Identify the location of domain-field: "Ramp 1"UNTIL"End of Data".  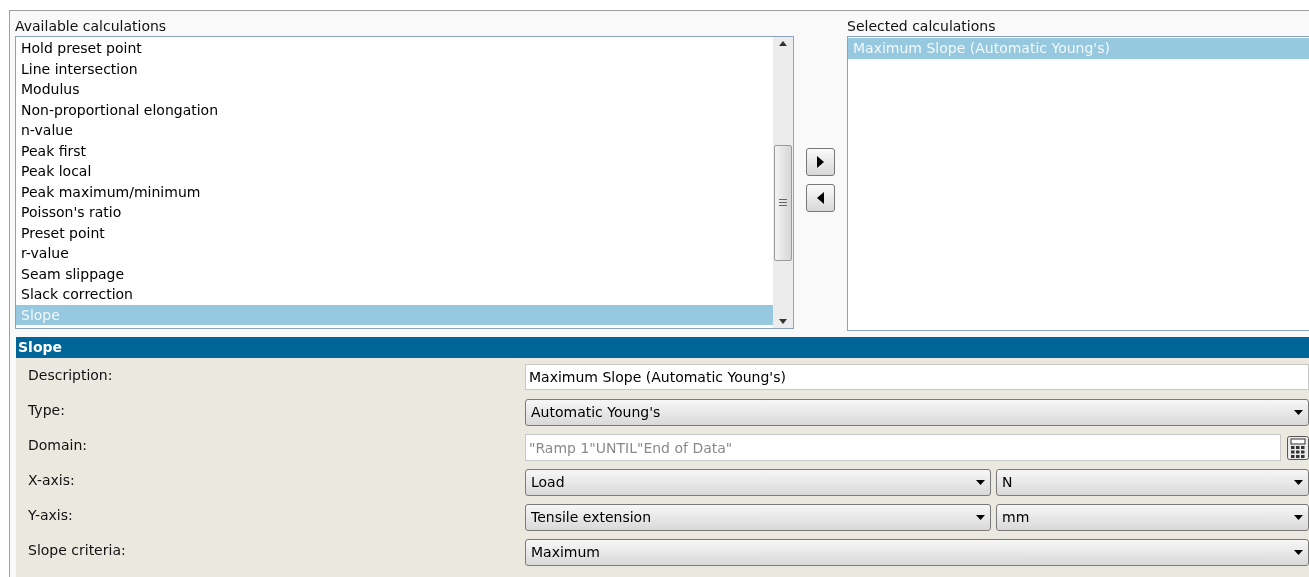
(903, 447).